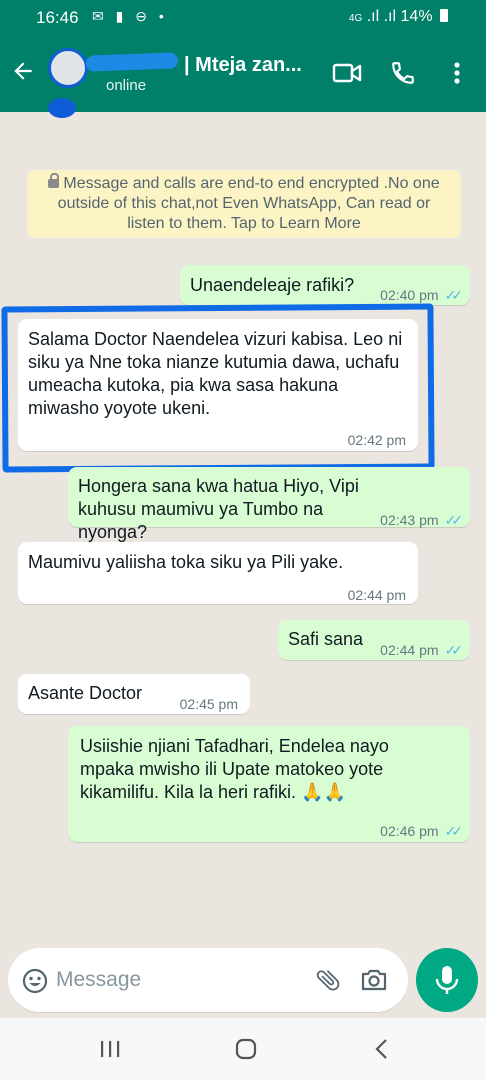 This screenshot has height=1080, width=486. What do you see at coordinates (110, 1049) in the screenshot?
I see `recents-icon` at bounding box center [110, 1049].